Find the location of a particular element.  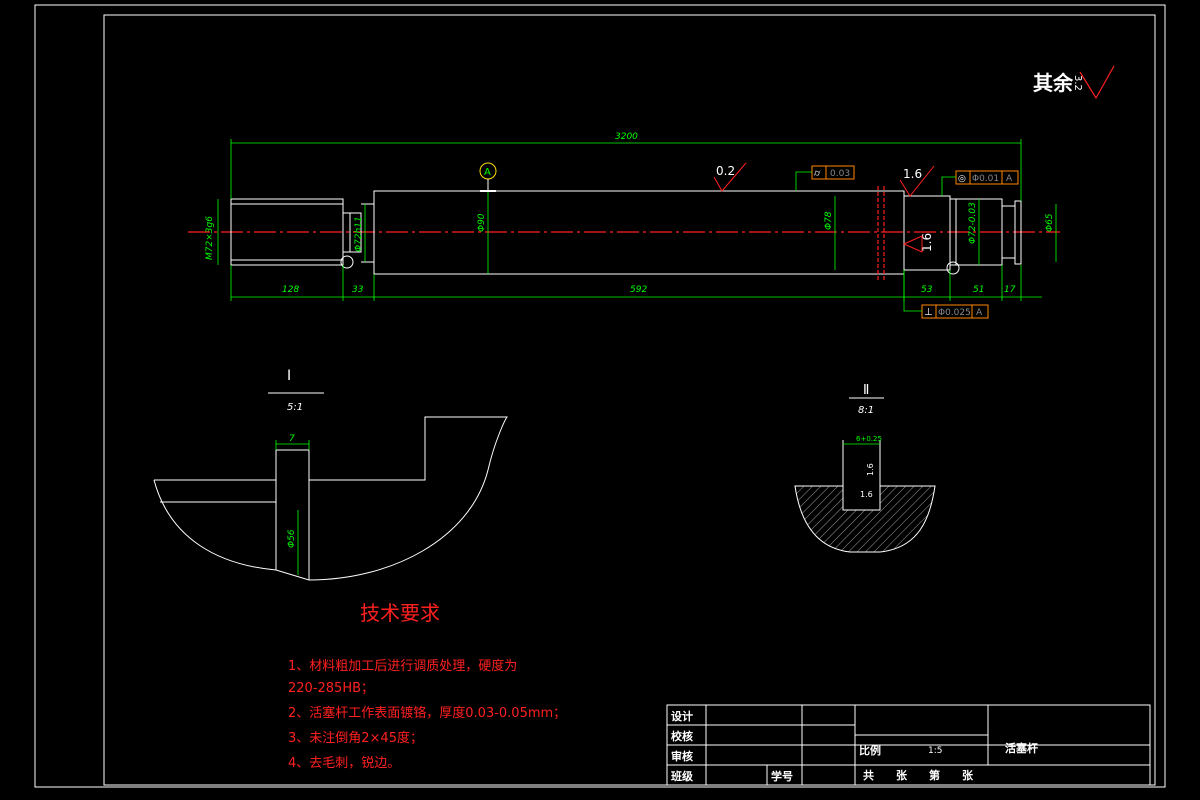

roughness-note-value: 3.2 is located at coordinates (1077, 83).